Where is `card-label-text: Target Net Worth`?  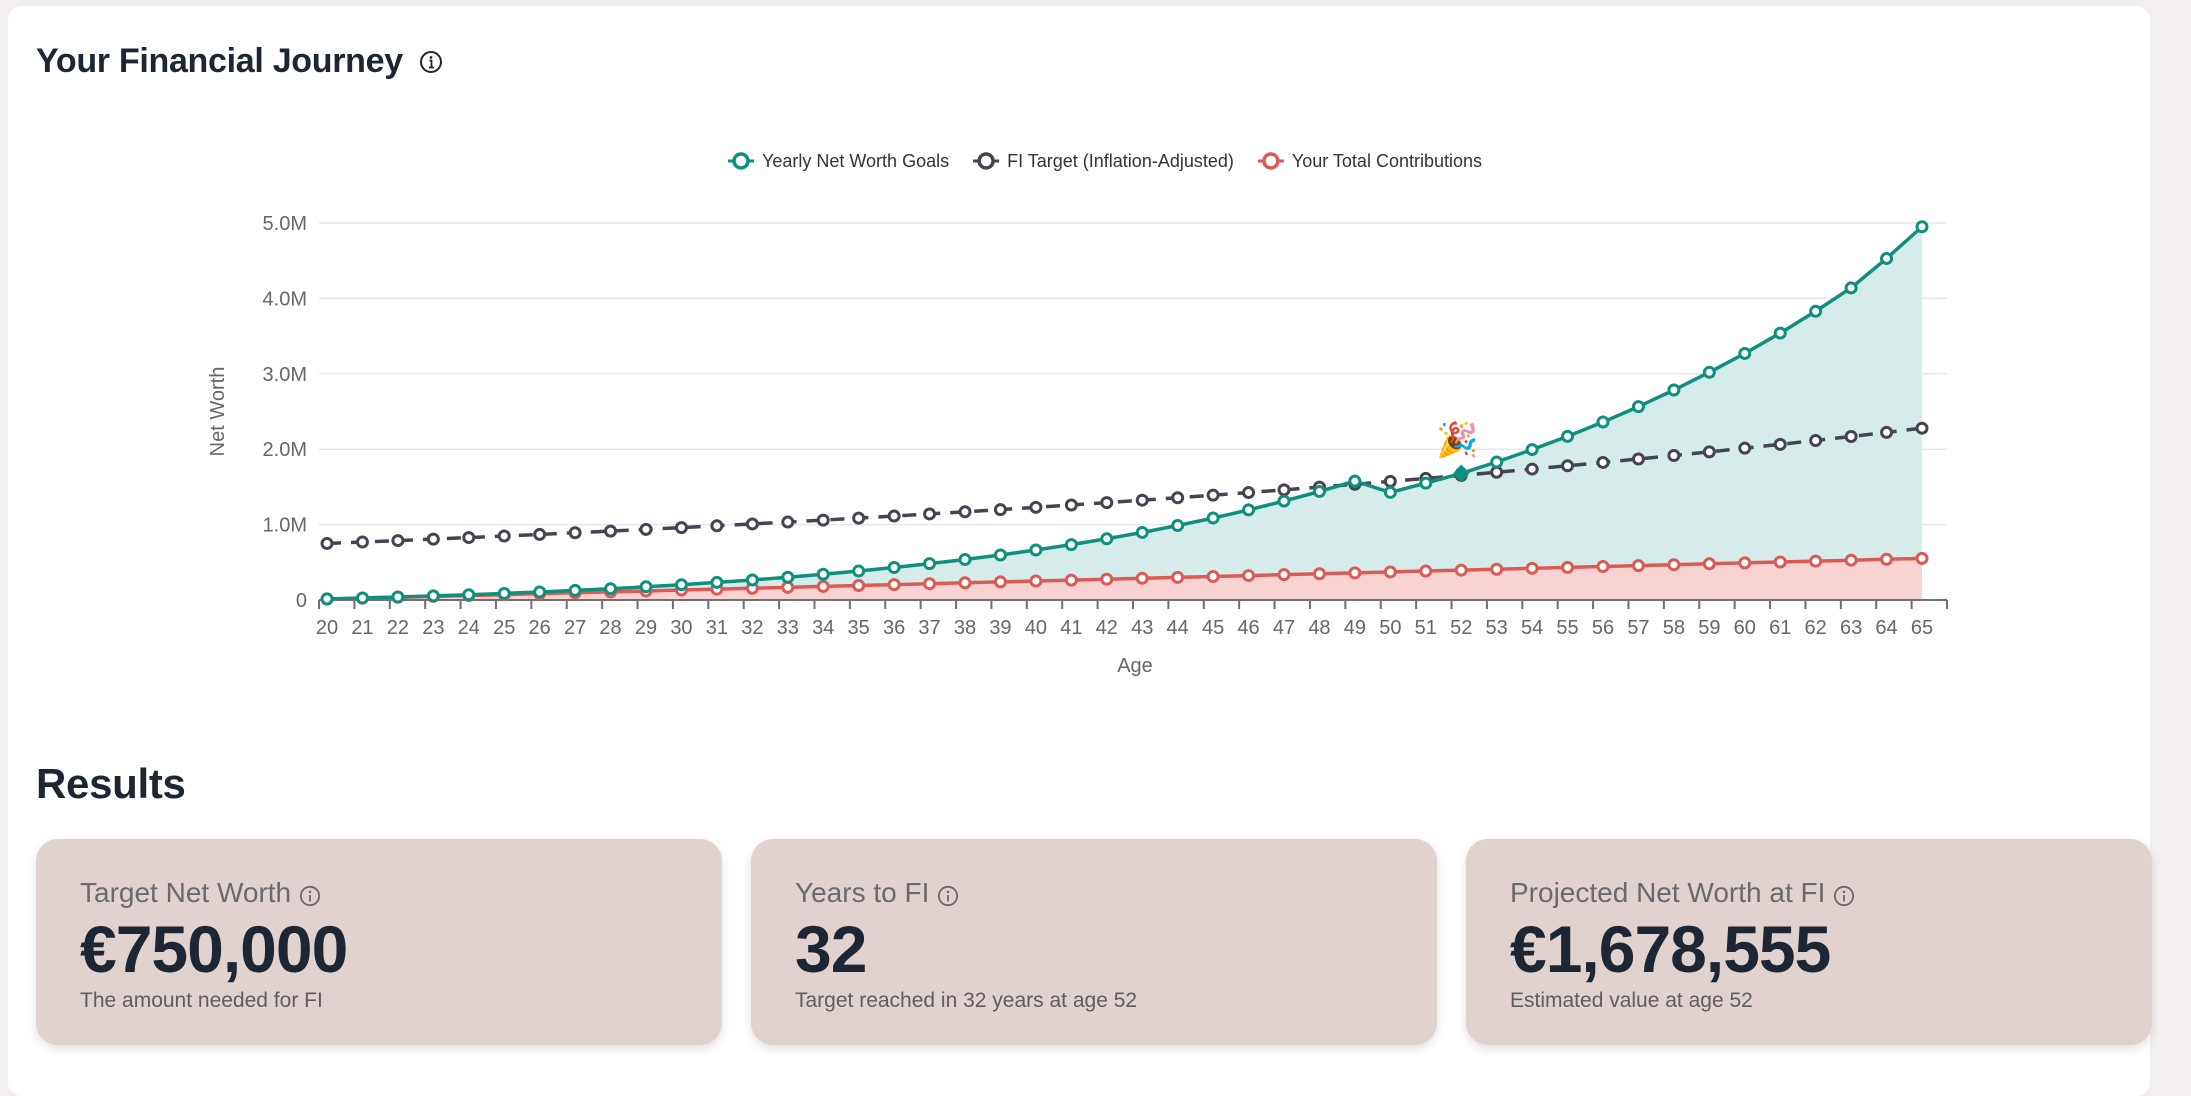
card-label-text: Target Net Worth is located at coordinates (186, 892).